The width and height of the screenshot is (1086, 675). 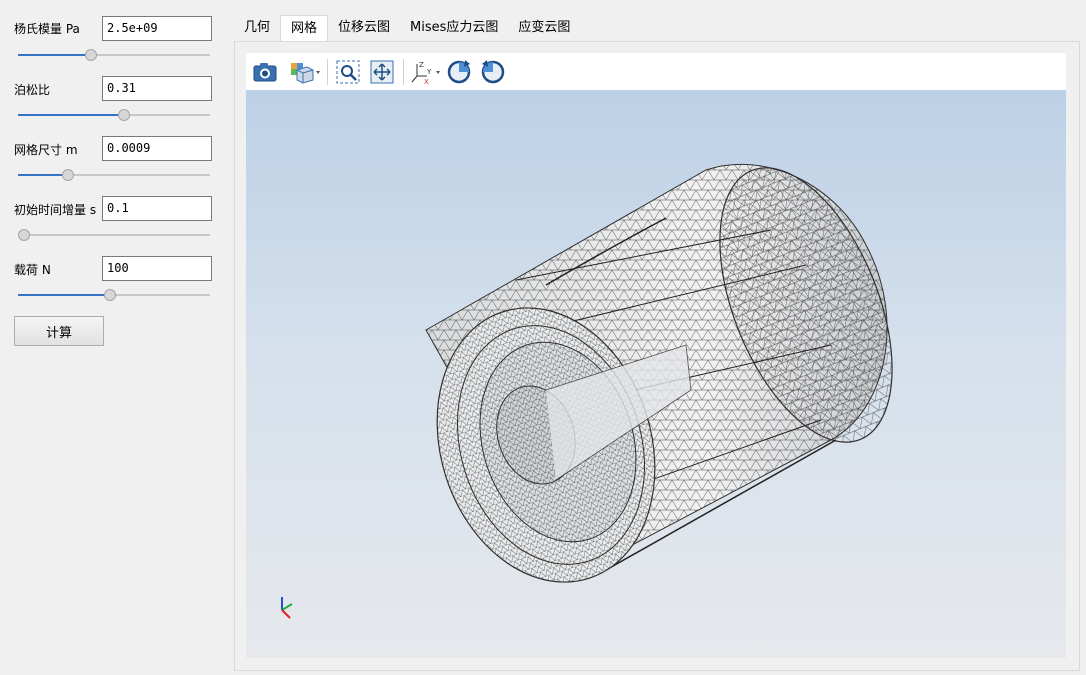 What do you see at coordinates (32, 90) in the screenshot?
I see `poisson-ratio-label: 泊松比` at bounding box center [32, 90].